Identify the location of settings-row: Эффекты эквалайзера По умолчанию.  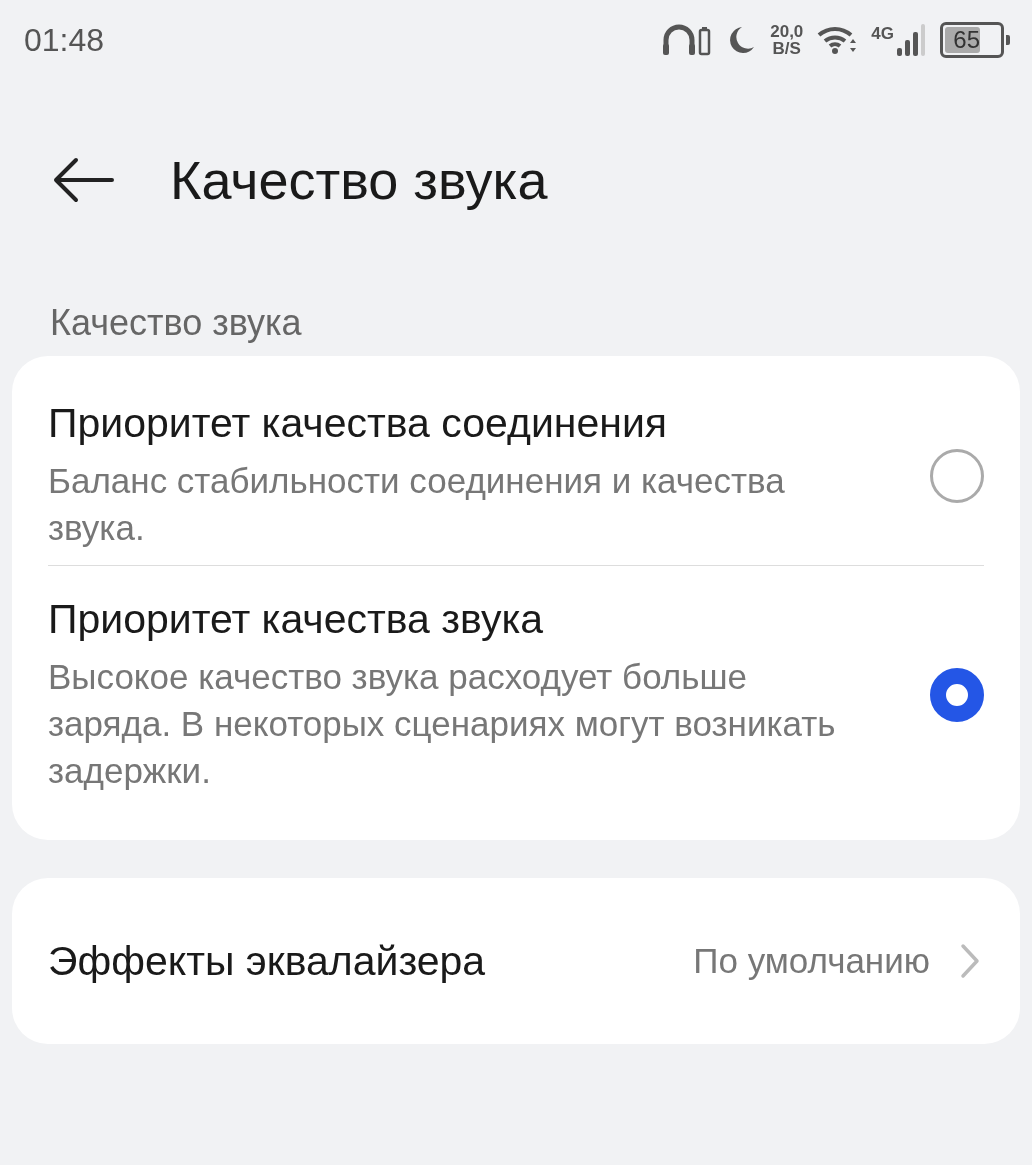
(516, 961).